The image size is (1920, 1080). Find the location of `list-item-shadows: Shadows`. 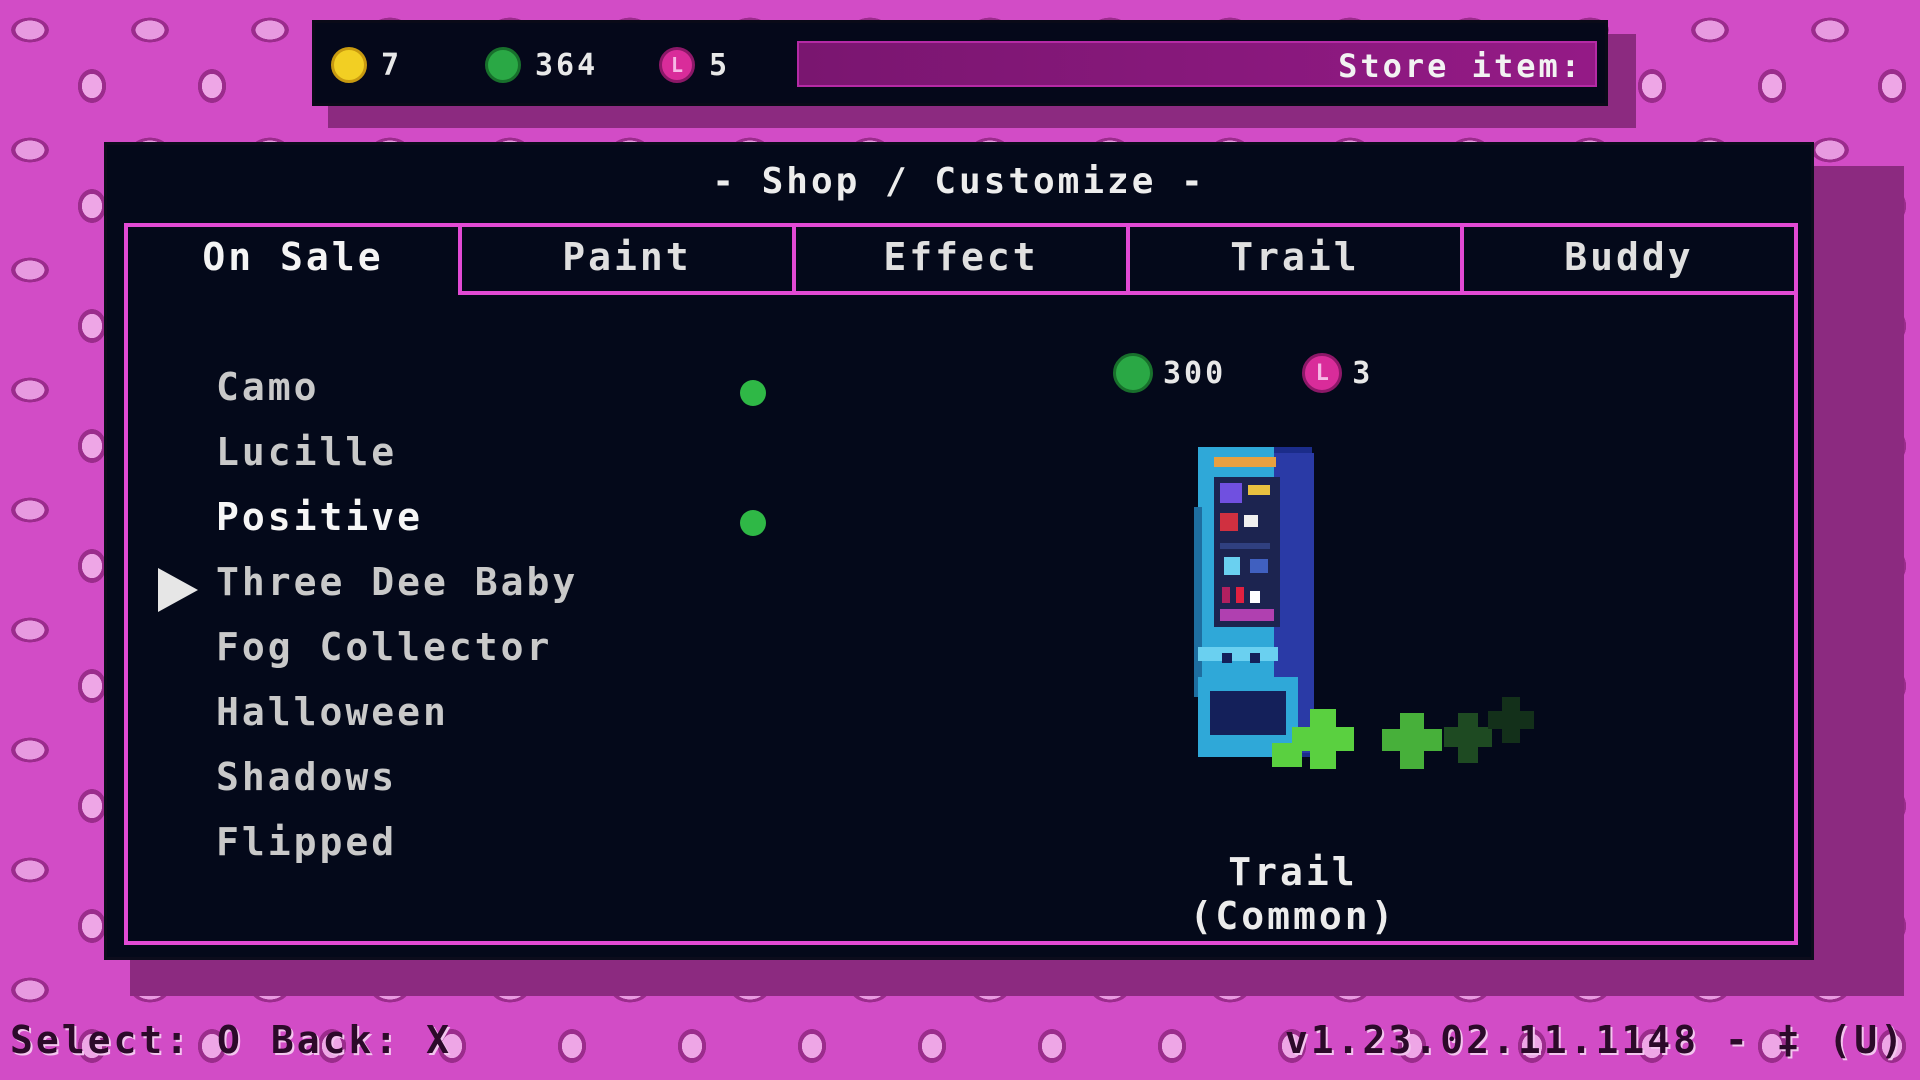

list-item-shadows: Shadows is located at coordinates (306, 781).